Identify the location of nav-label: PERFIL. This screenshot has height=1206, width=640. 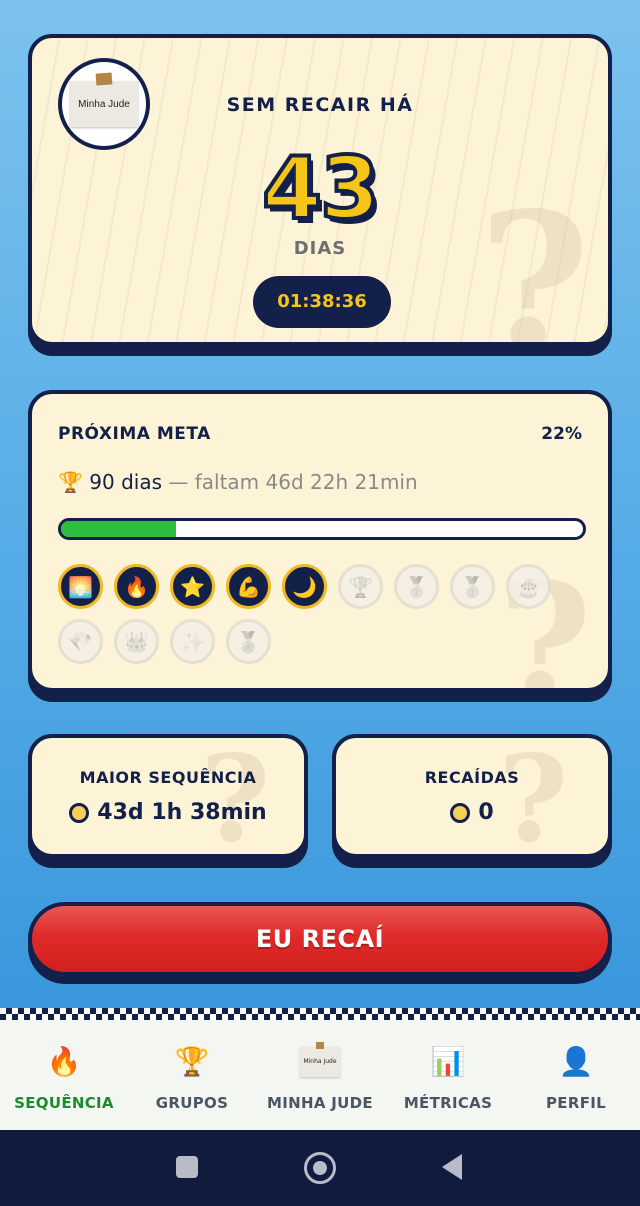
(576, 1103).